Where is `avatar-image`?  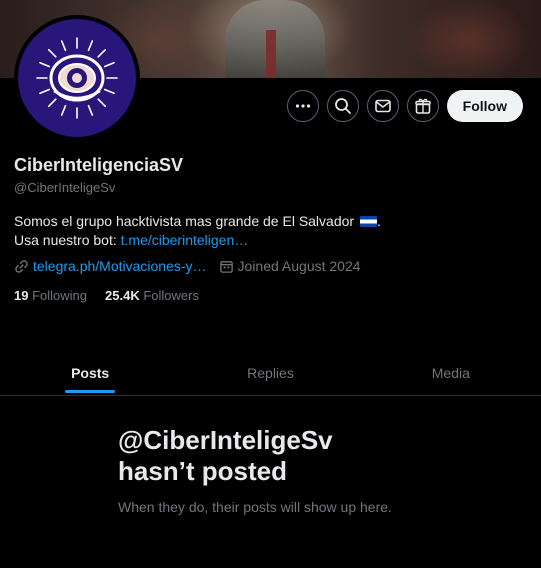 avatar-image is located at coordinates (77, 78).